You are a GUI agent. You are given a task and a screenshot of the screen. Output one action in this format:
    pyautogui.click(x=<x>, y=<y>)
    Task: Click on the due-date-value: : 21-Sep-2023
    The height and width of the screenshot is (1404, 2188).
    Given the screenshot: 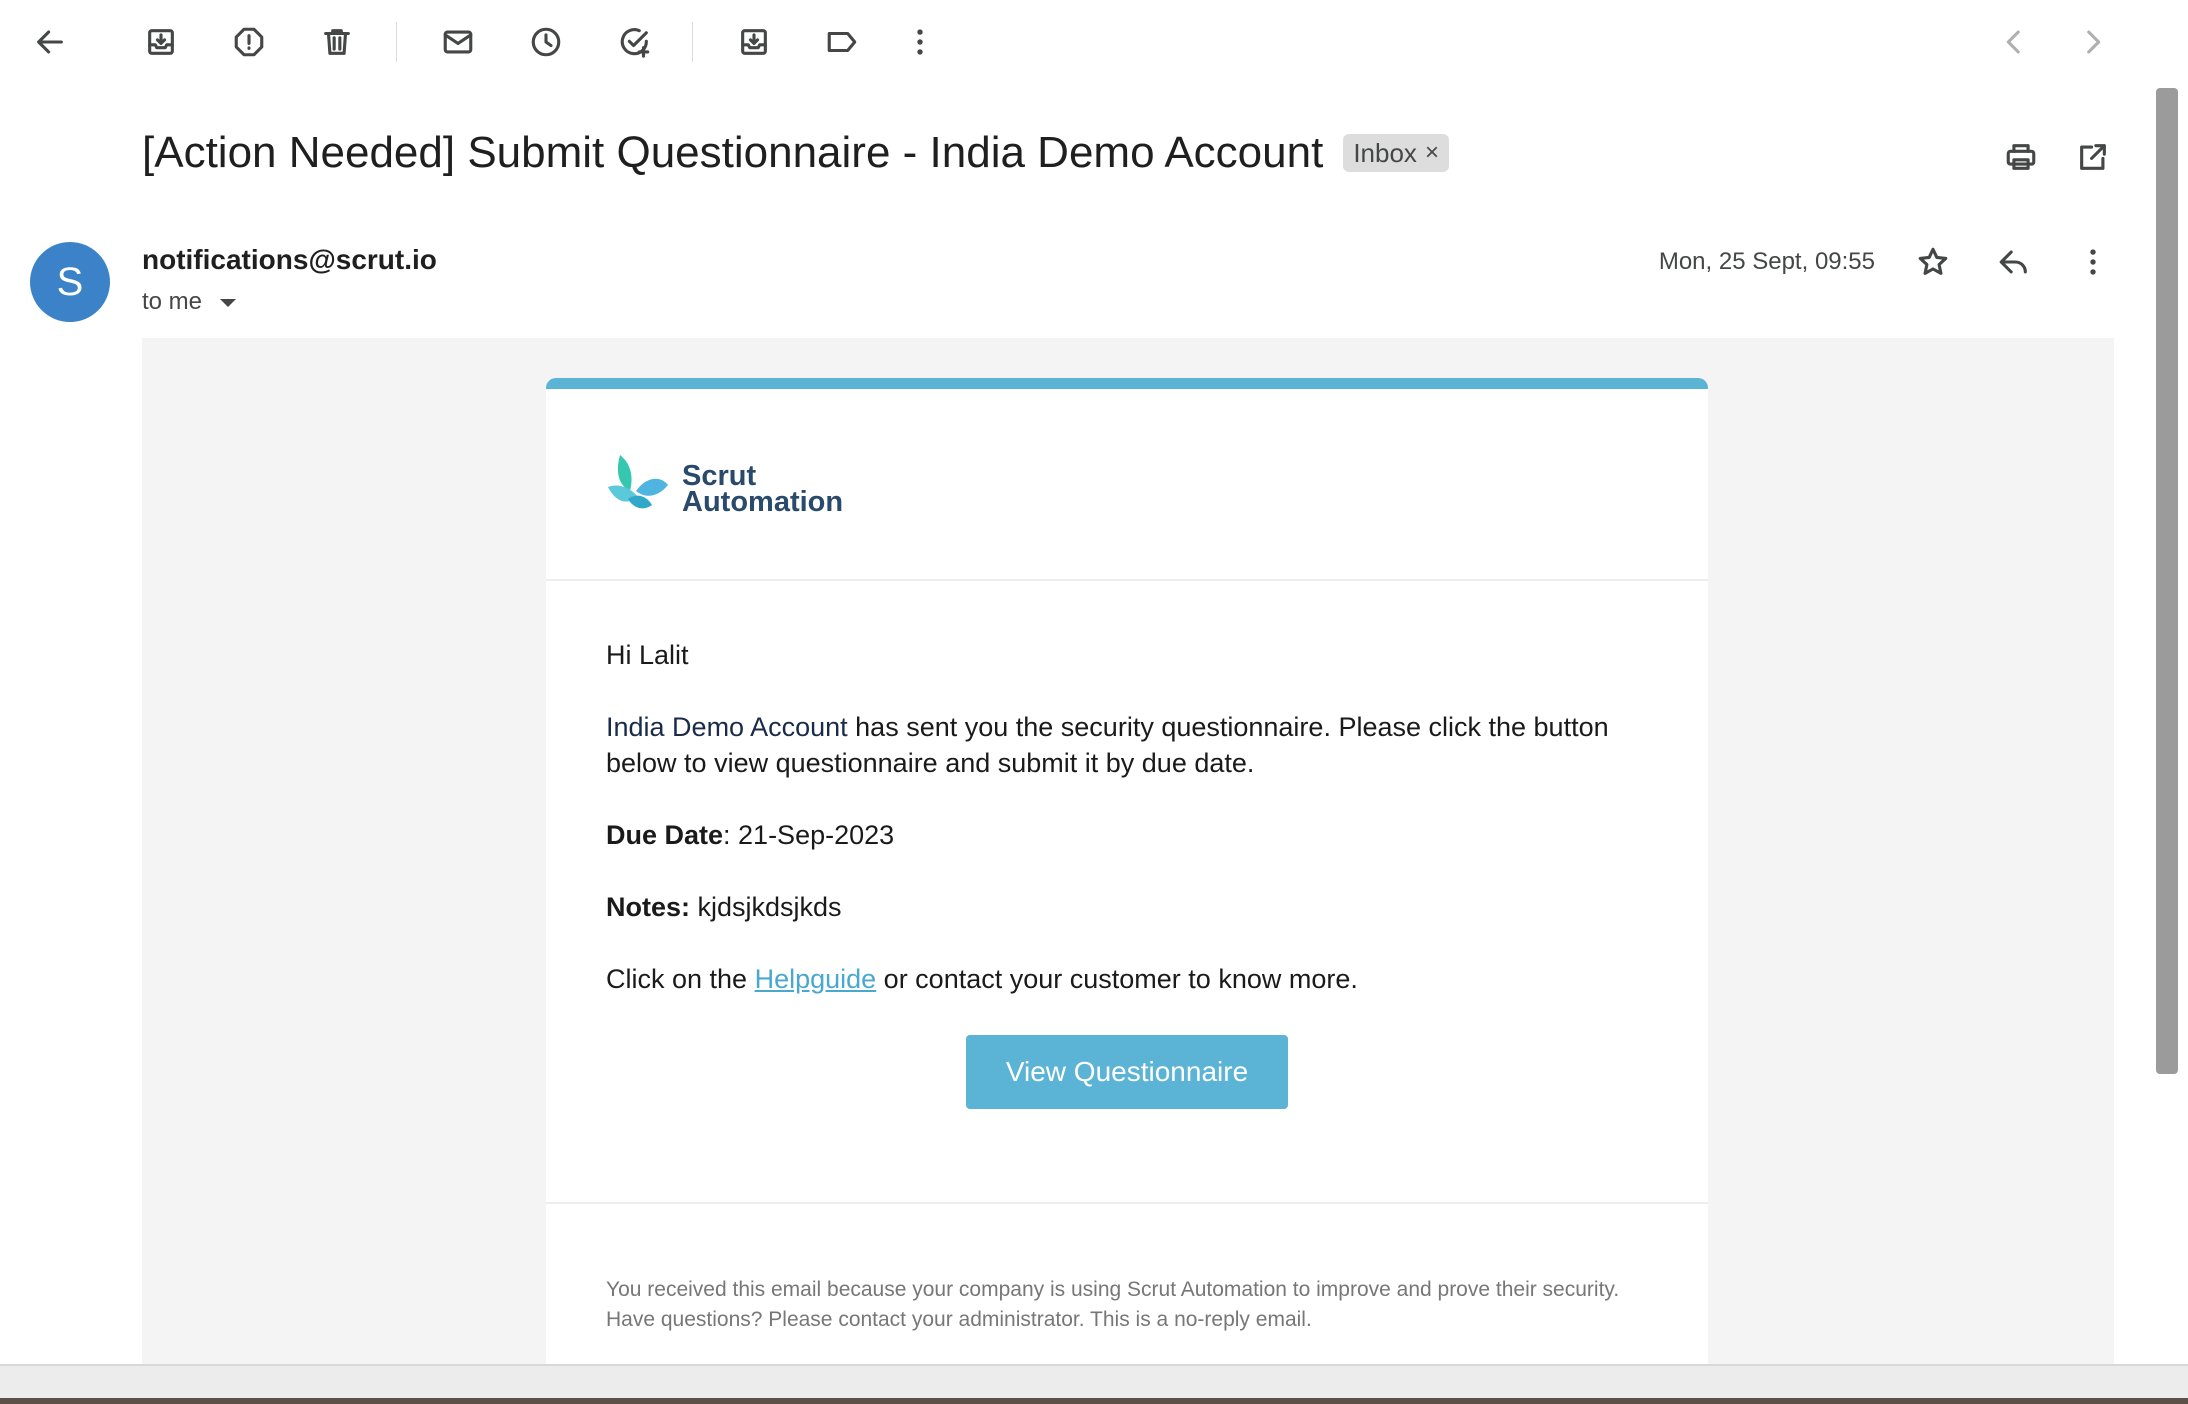 What is the action you would take?
    pyautogui.click(x=809, y=835)
    